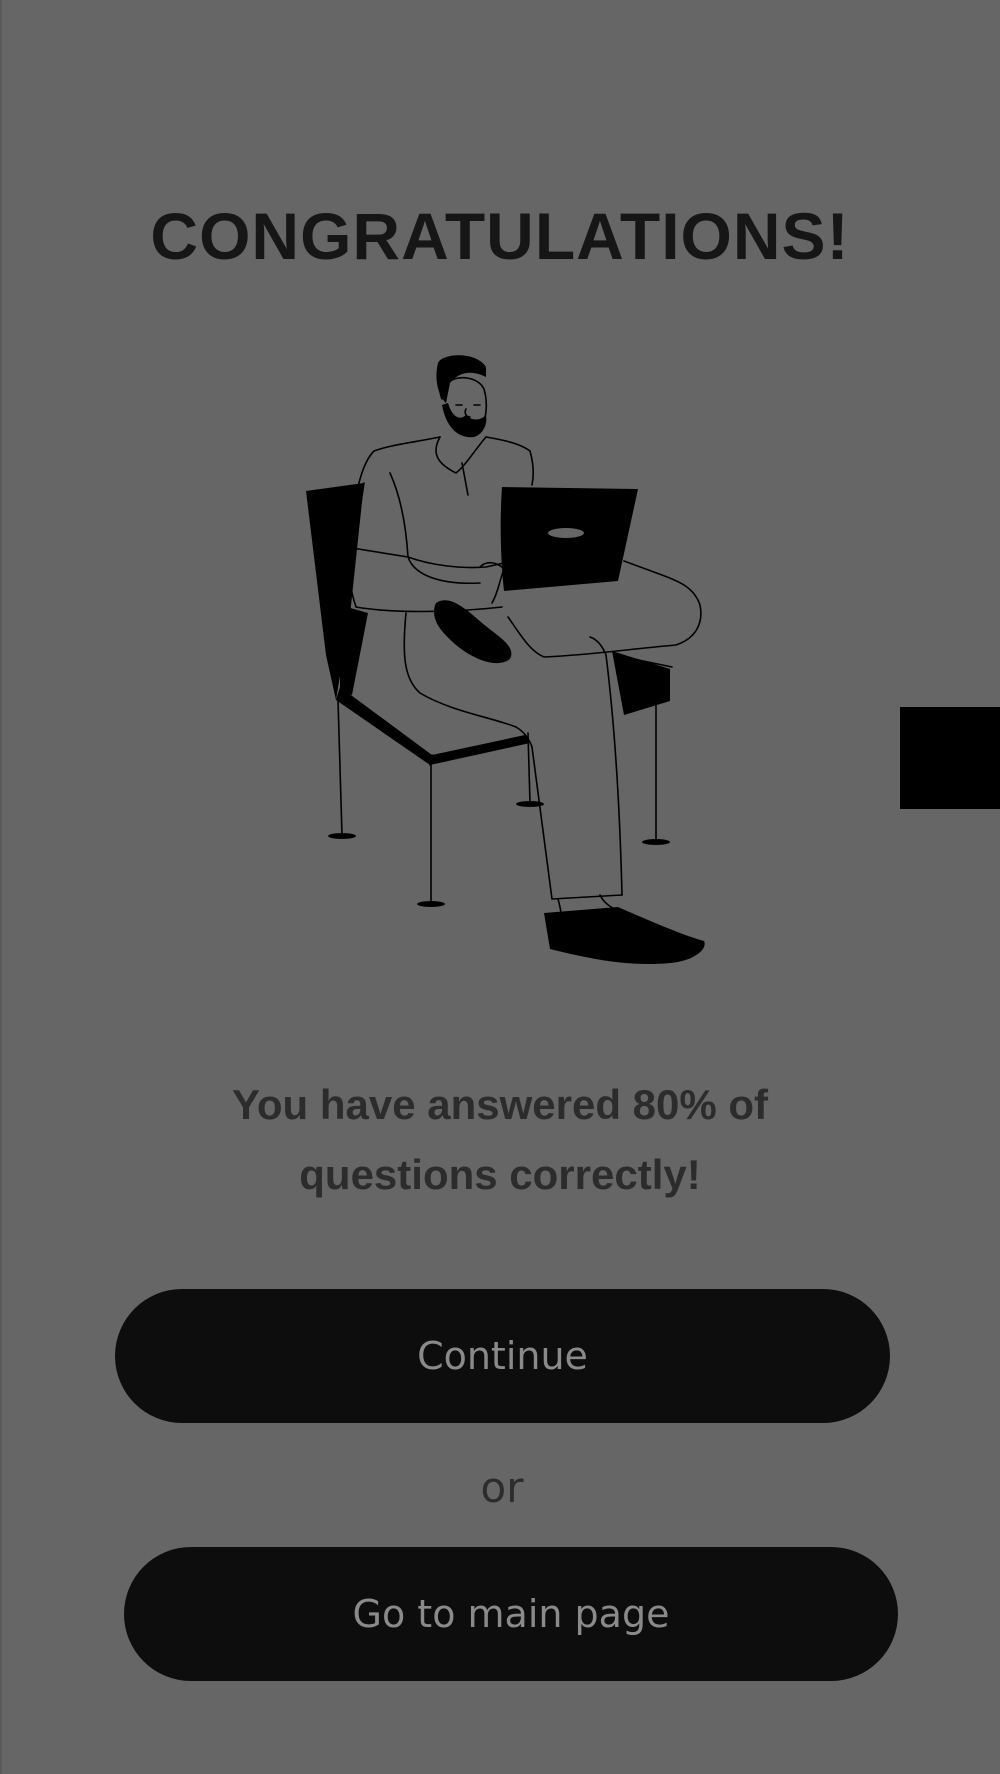 This screenshot has width=1000, height=1774. What do you see at coordinates (505, 660) in the screenshot?
I see `man-with-laptop-illustration` at bounding box center [505, 660].